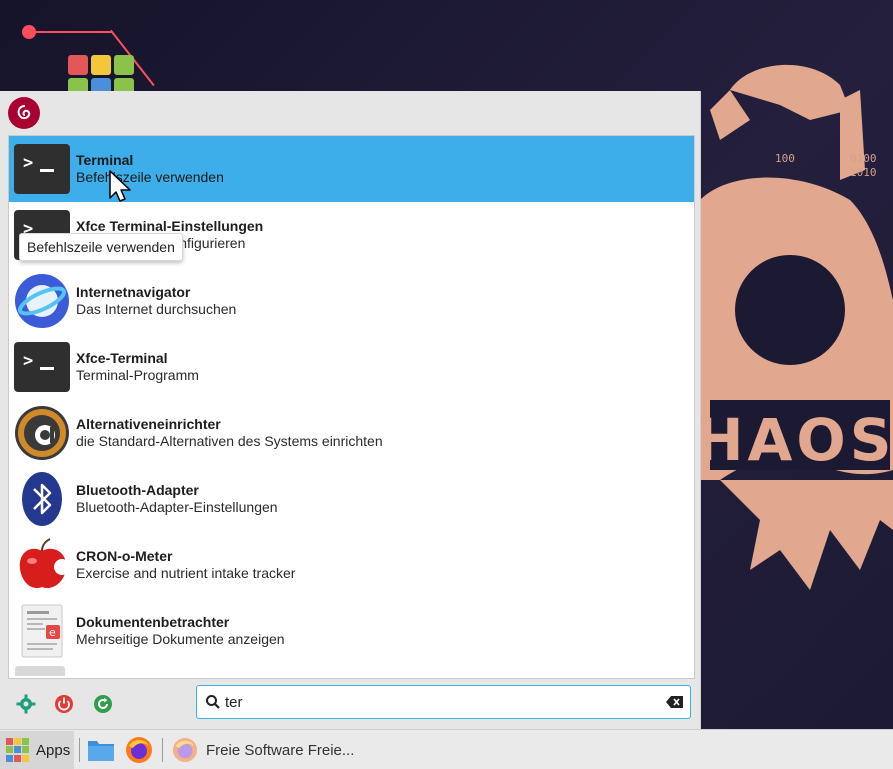  I want to click on clear-input-icon, so click(675, 702).